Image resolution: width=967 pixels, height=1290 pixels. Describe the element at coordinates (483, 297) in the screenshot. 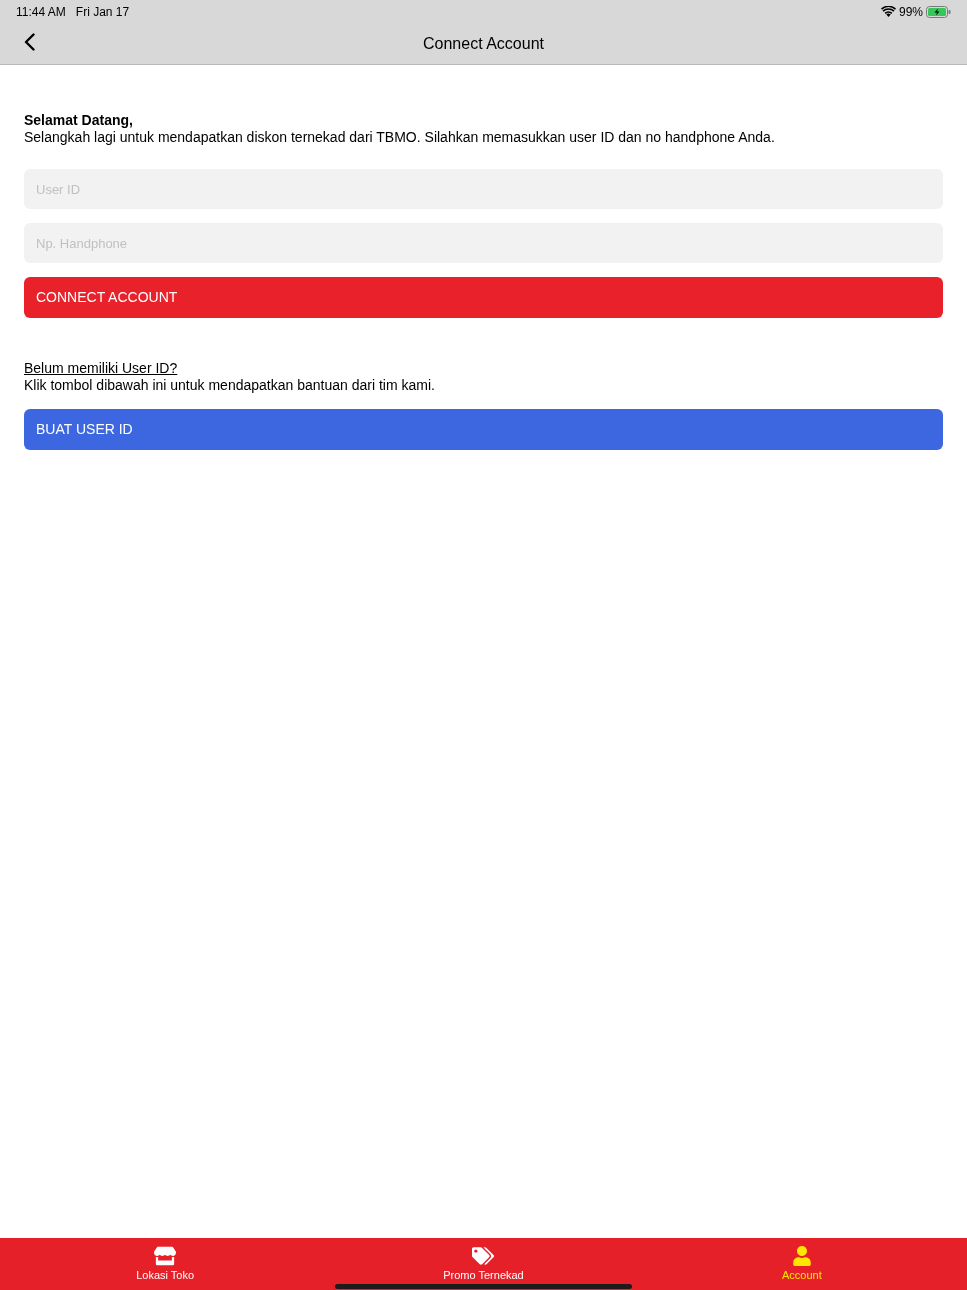

I see `connect-account-button: CONNECT ACCOUNT` at that location.